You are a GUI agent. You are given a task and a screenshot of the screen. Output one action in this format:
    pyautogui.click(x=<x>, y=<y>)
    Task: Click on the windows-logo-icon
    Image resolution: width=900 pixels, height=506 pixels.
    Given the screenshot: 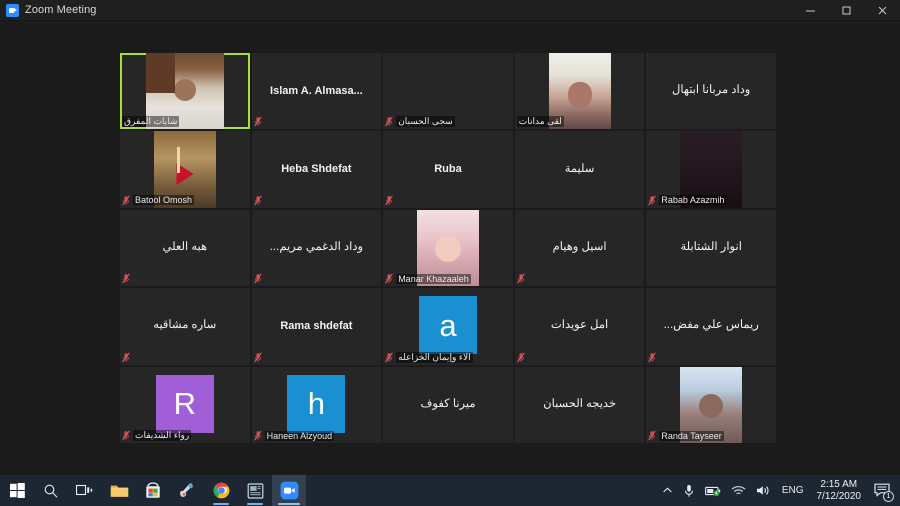 What is the action you would take?
    pyautogui.click(x=17, y=490)
    